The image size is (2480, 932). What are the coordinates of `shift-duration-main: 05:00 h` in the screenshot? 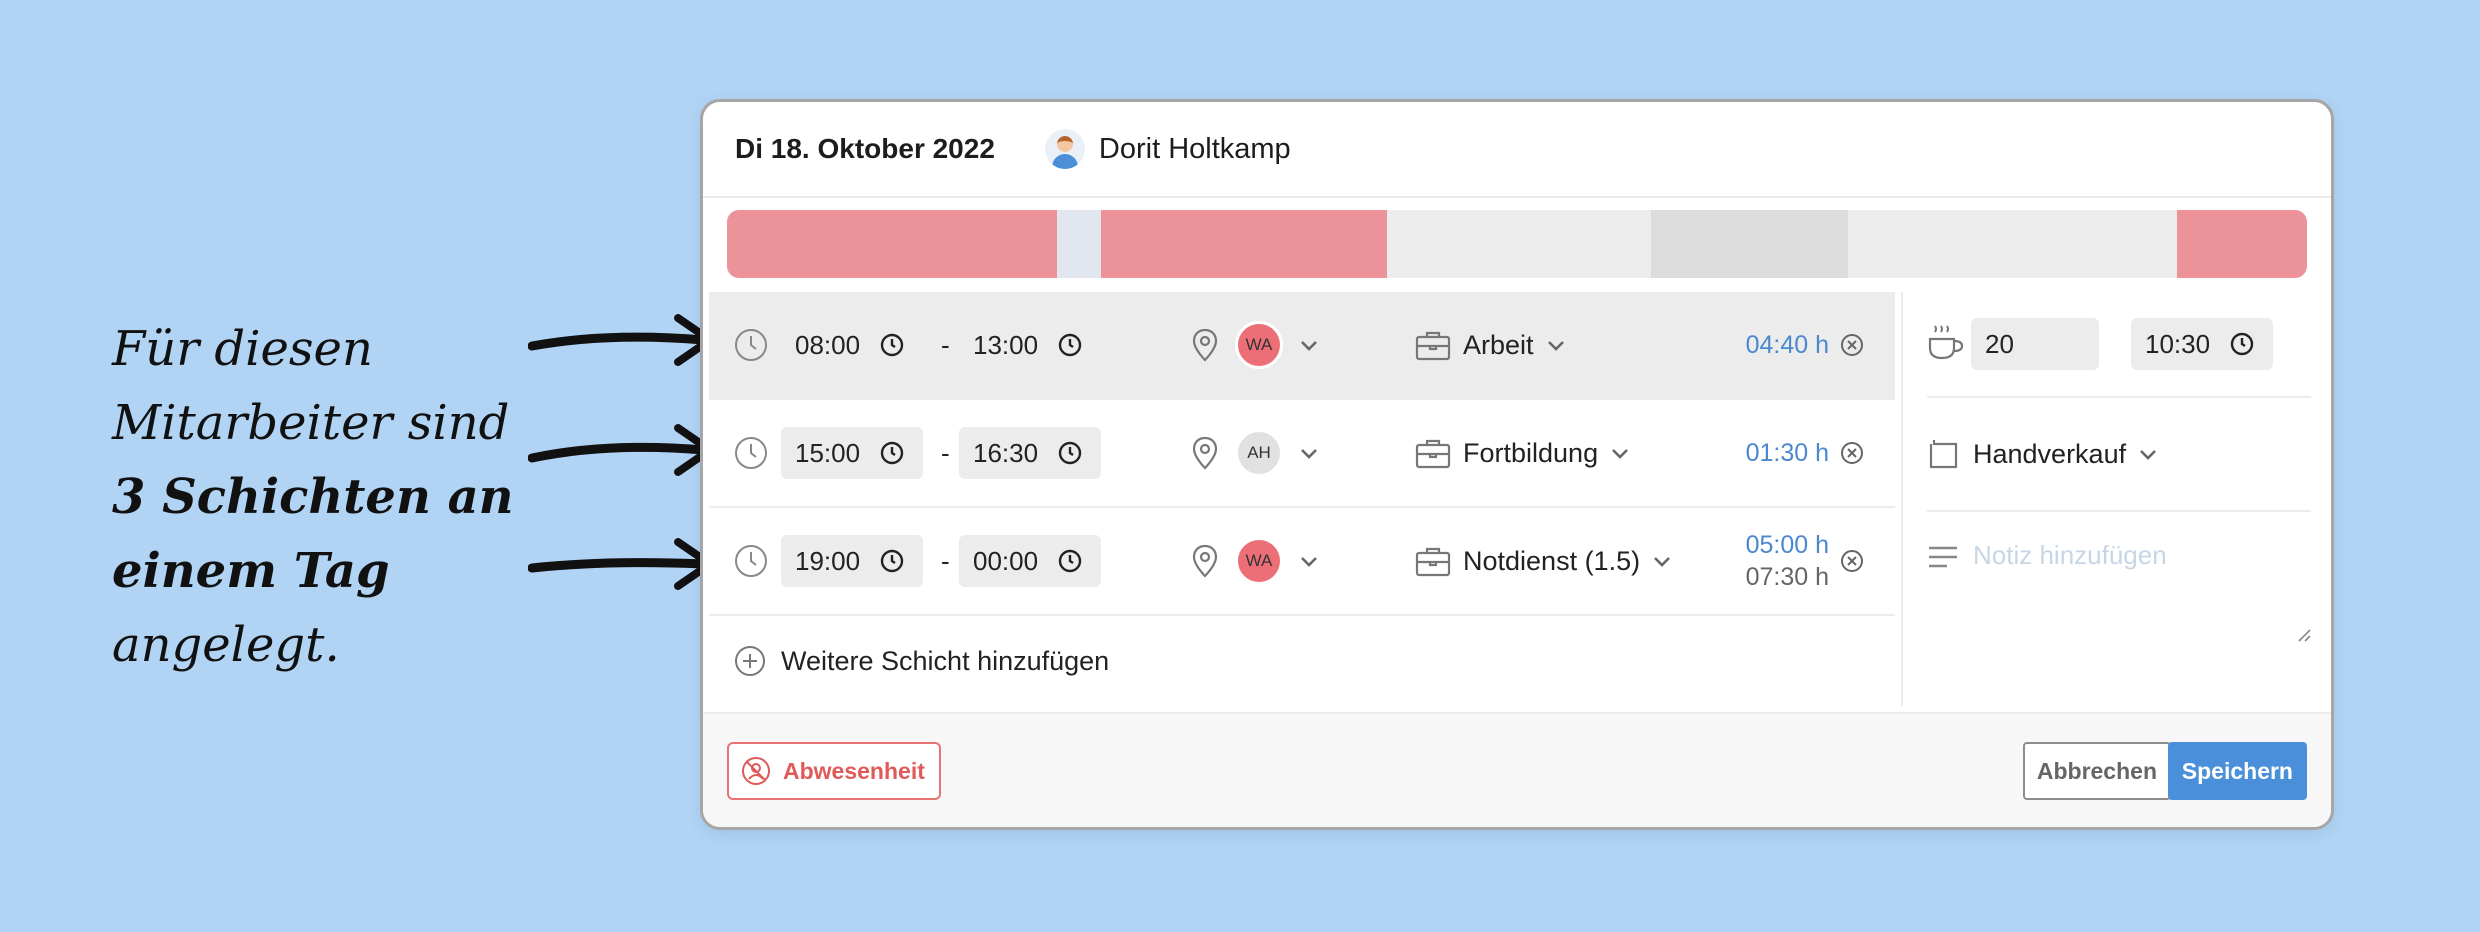 It's located at (1787, 545).